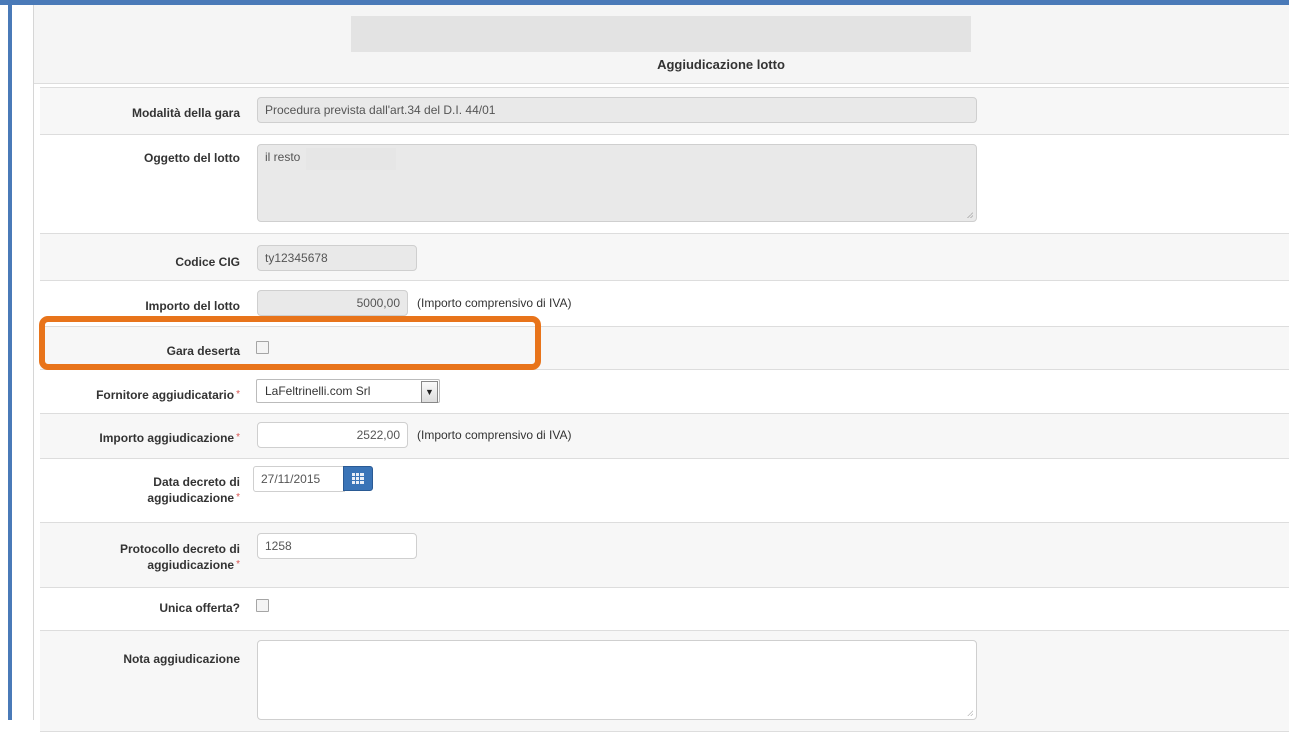 The image size is (1289, 732). Describe the element at coordinates (283, 157) in the screenshot. I see `oggetto-value: il resto` at that location.